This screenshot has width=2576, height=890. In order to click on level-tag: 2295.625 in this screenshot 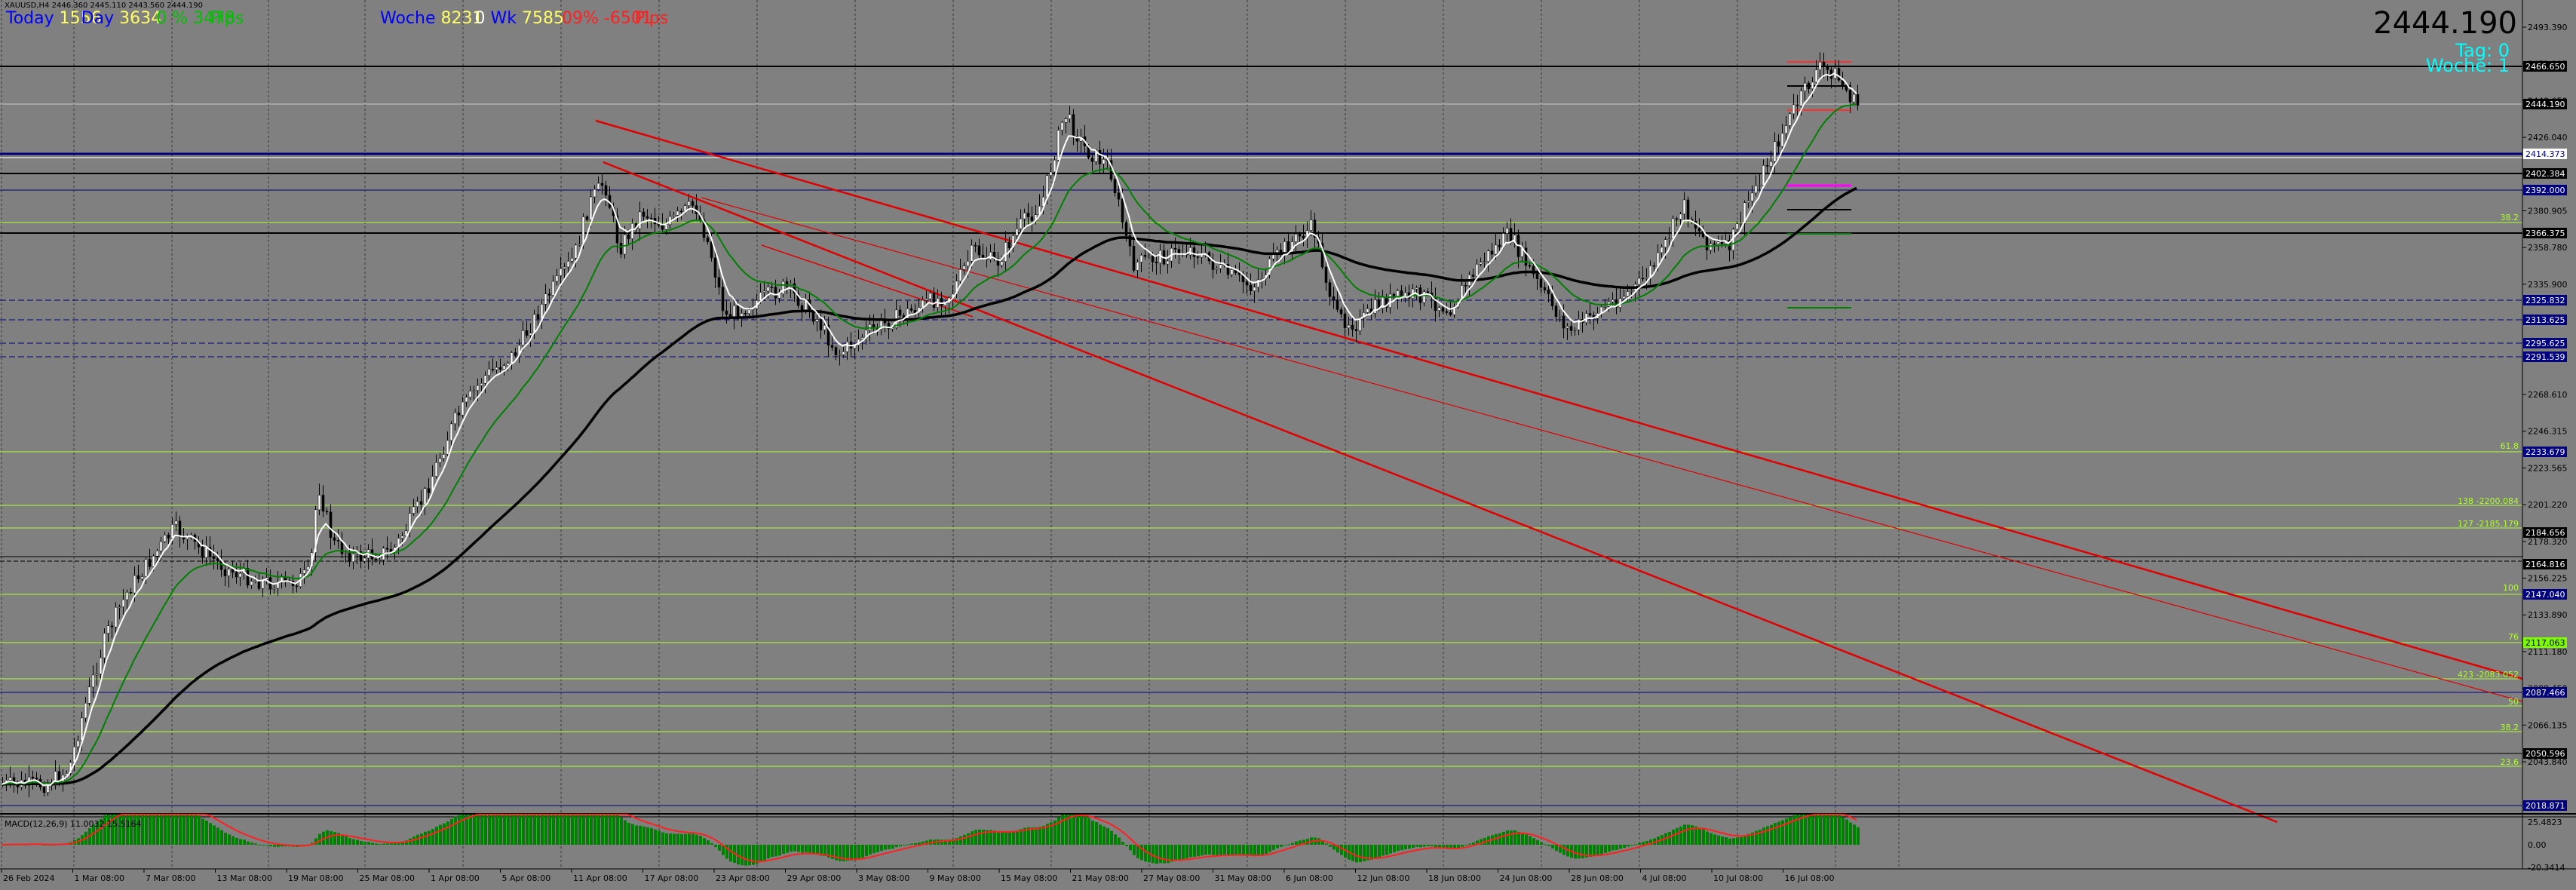, I will do `click(2545, 343)`.